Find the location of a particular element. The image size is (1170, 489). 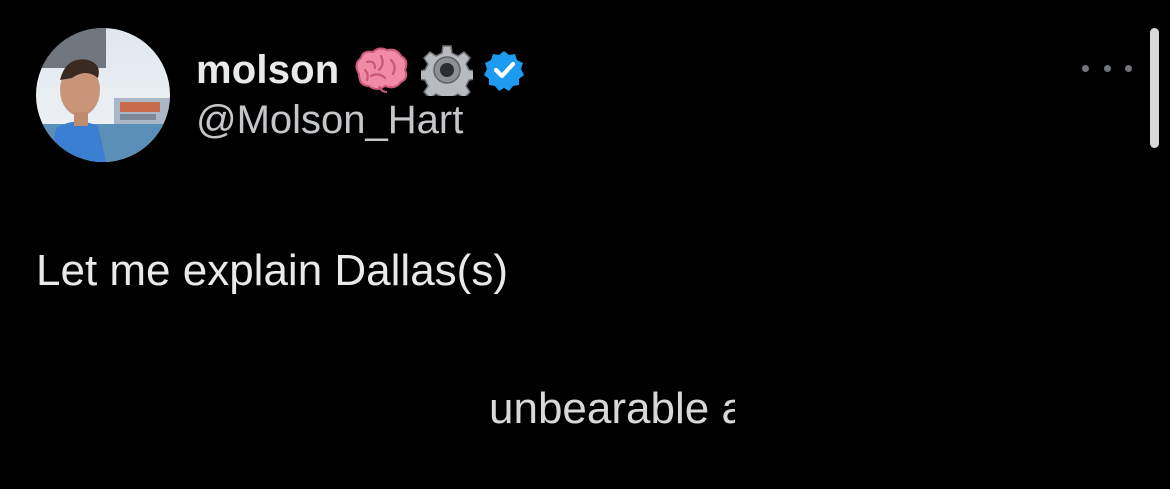

avatar is located at coordinates (103, 95).